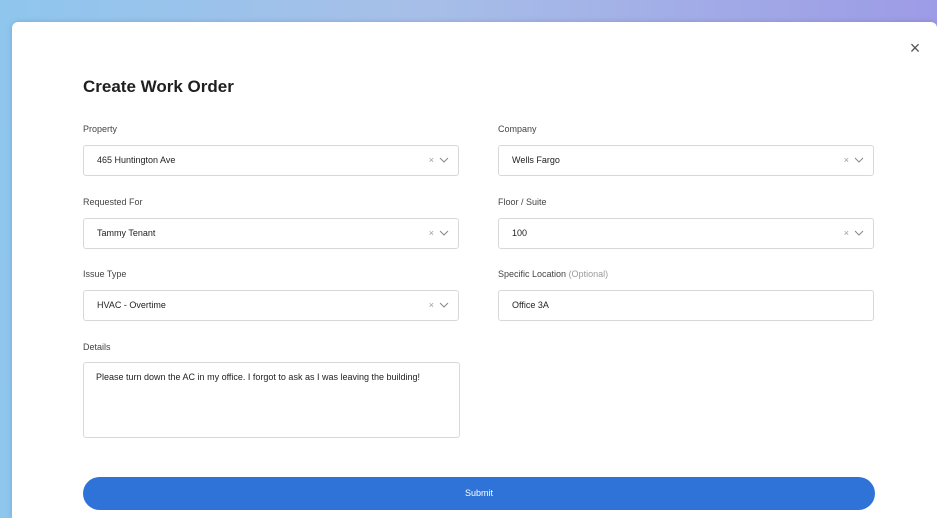 The height and width of the screenshot is (518, 937). I want to click on close-icon: ×, so click(915, 48).